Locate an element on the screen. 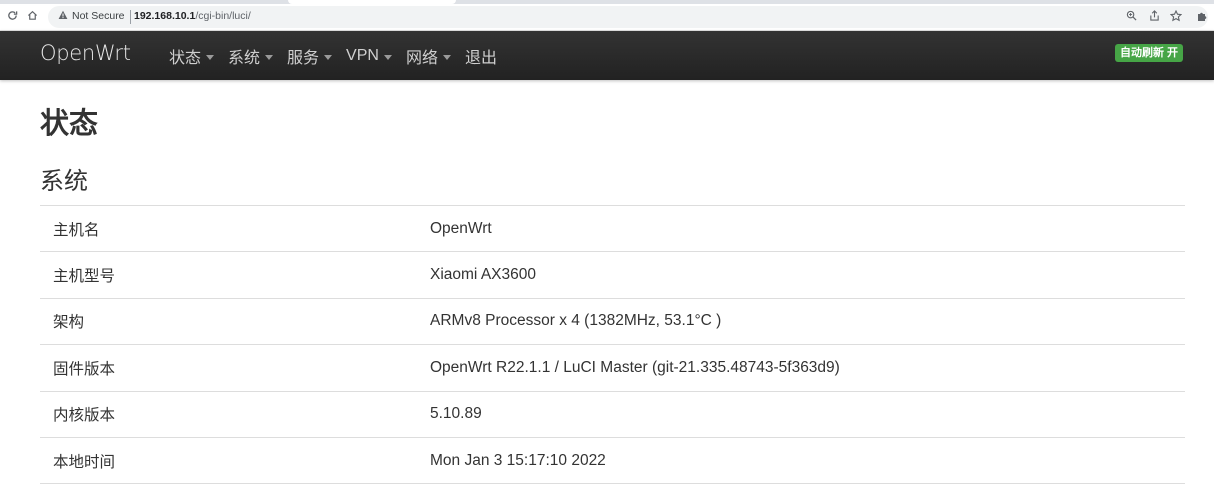 This screenshot has height=496, width=1214. table-row: 内核版本 5.10.89 is located at coordinates (612, 414).